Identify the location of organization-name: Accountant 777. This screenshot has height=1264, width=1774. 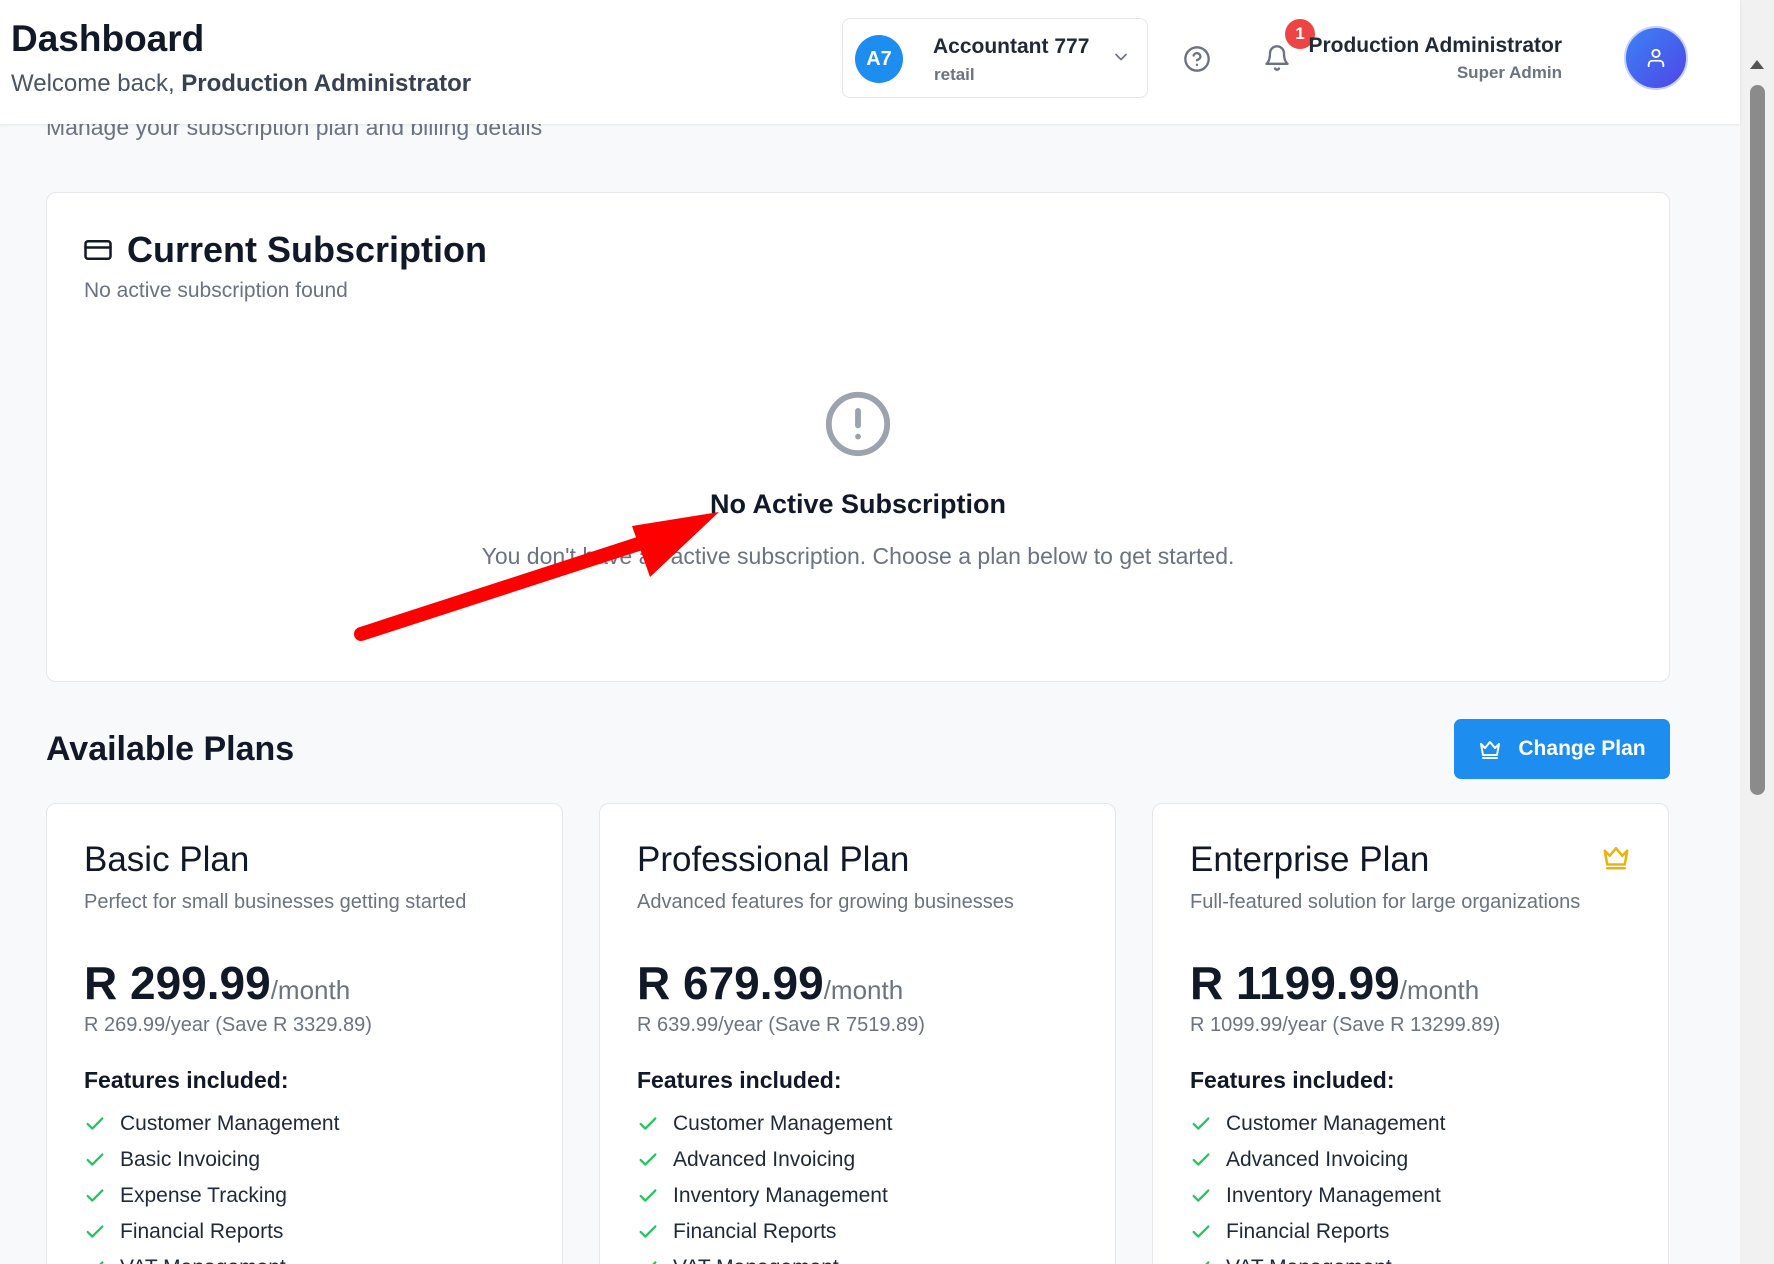
(1011, 46).